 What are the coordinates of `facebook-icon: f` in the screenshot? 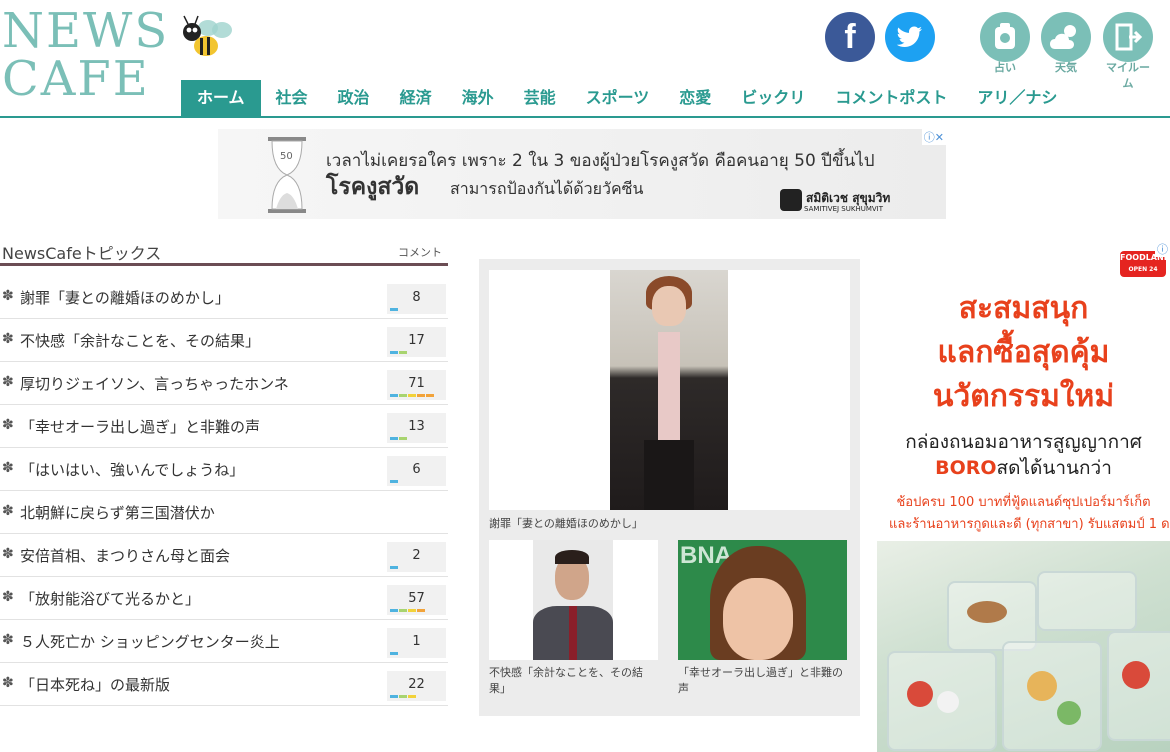 It's located at (850, 36).